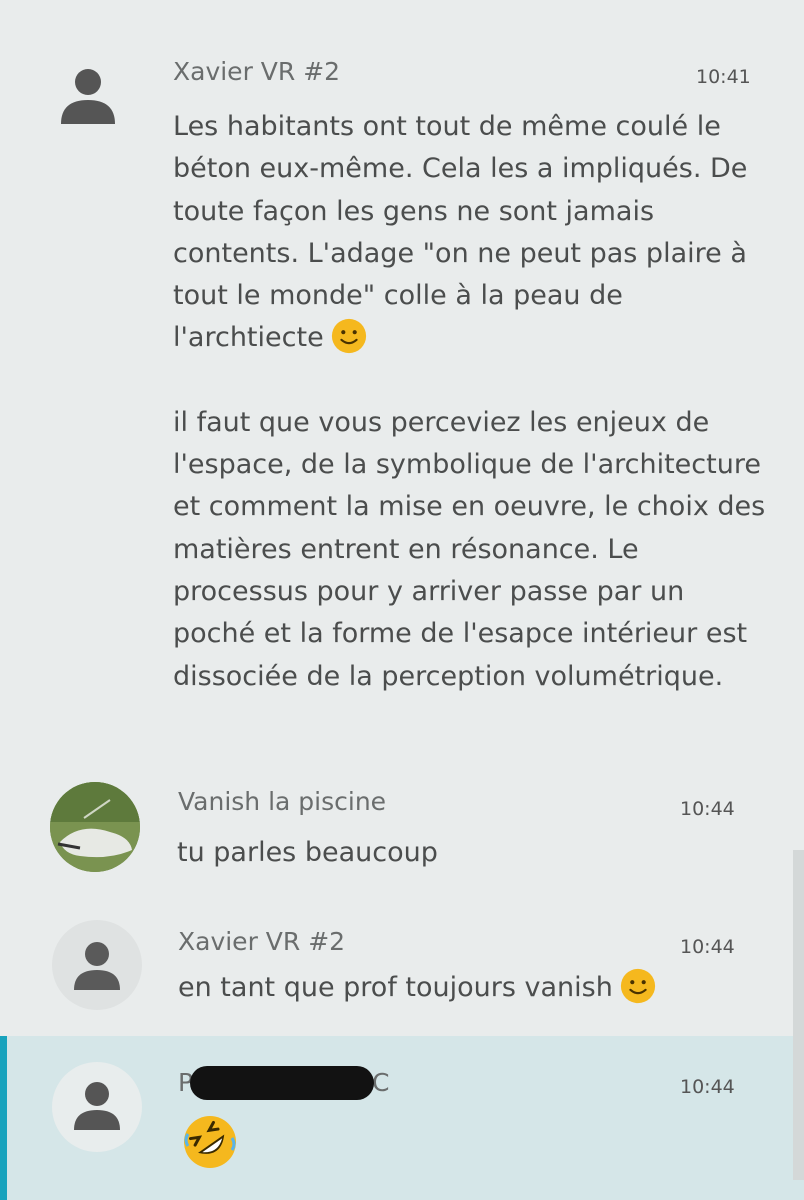  Describe the element at coordinates (282, 1083) in the screenshot. I see `redaction-bar` at that location.